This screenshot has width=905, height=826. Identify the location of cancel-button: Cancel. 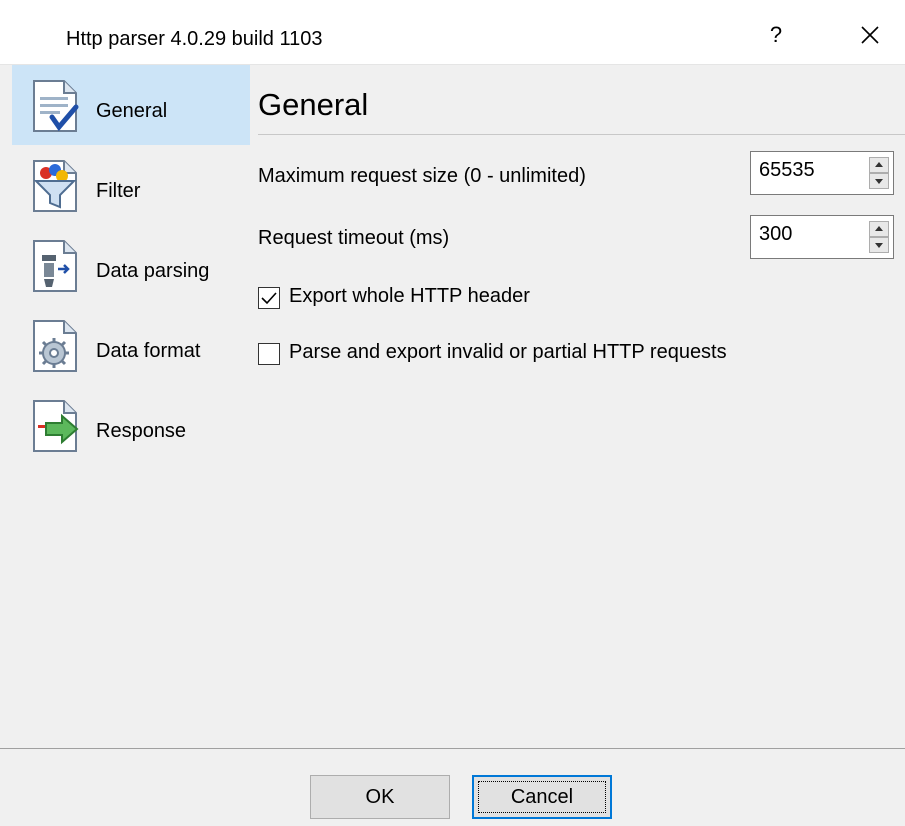
(542, 797).